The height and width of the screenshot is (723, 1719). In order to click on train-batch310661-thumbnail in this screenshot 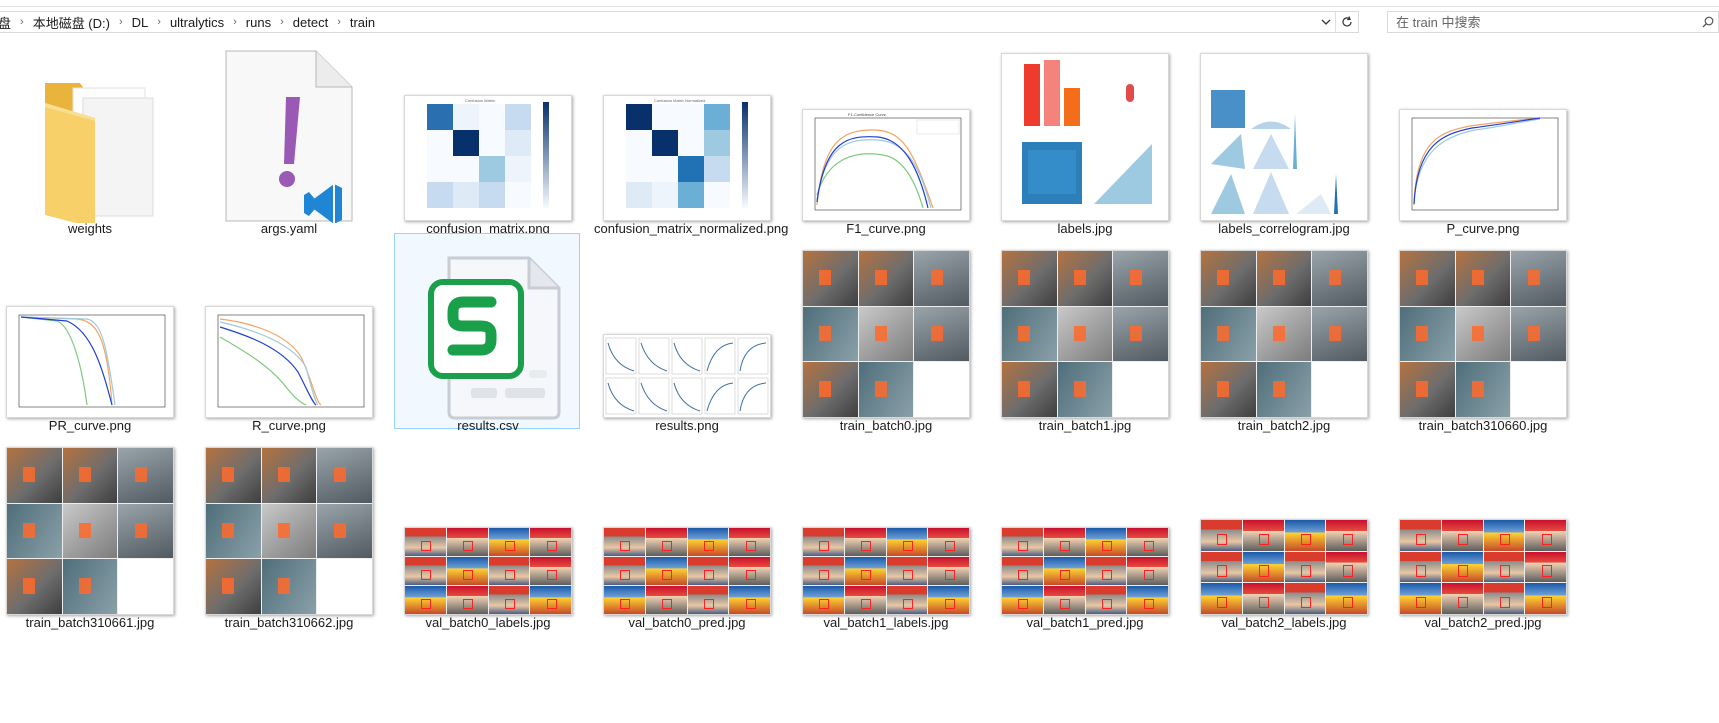, I will do `click(90, 531)`.